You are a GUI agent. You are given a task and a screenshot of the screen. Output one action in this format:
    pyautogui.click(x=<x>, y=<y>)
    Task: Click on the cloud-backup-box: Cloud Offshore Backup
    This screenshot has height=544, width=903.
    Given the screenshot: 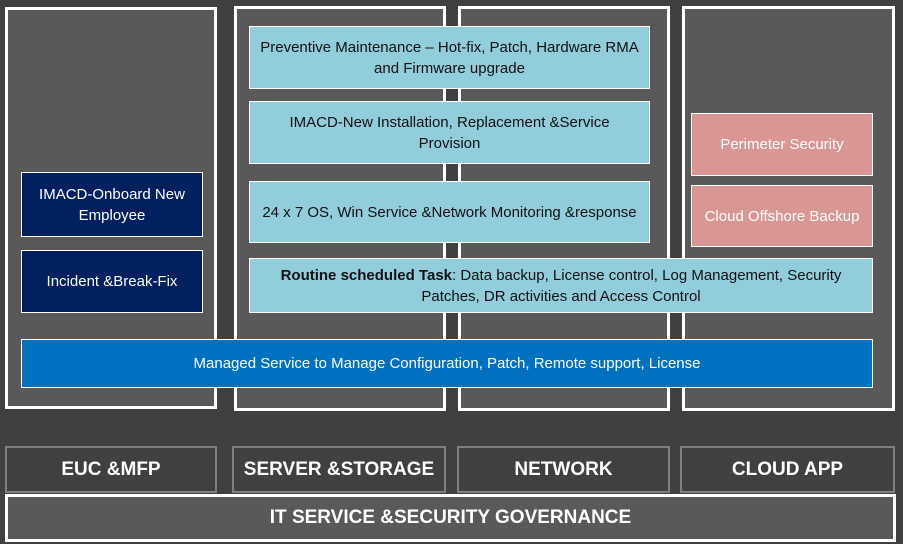 What is the action you would take?
    pyautogui.click(x=782, y=216)
    